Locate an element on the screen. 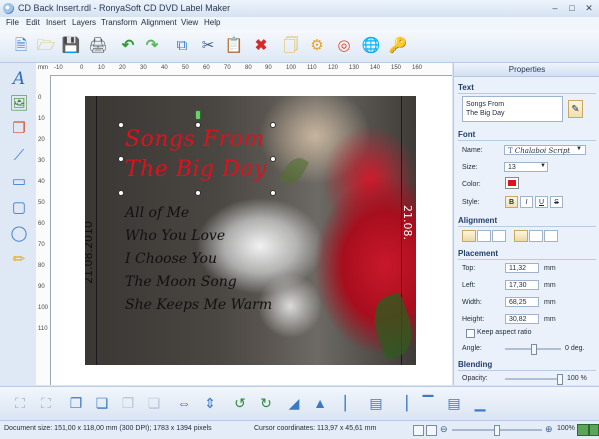  headline-line-1: Songs From is located at coordinates (195, 140).